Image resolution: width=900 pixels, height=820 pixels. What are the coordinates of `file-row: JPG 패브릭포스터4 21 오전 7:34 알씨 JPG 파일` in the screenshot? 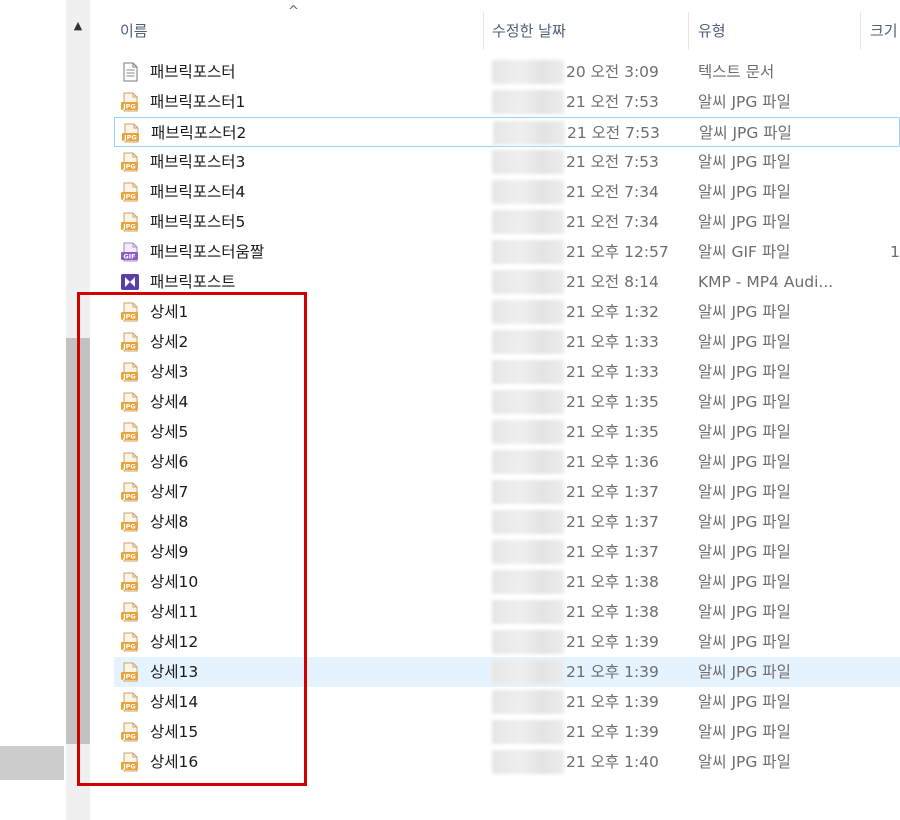 It's located at (507, 192).